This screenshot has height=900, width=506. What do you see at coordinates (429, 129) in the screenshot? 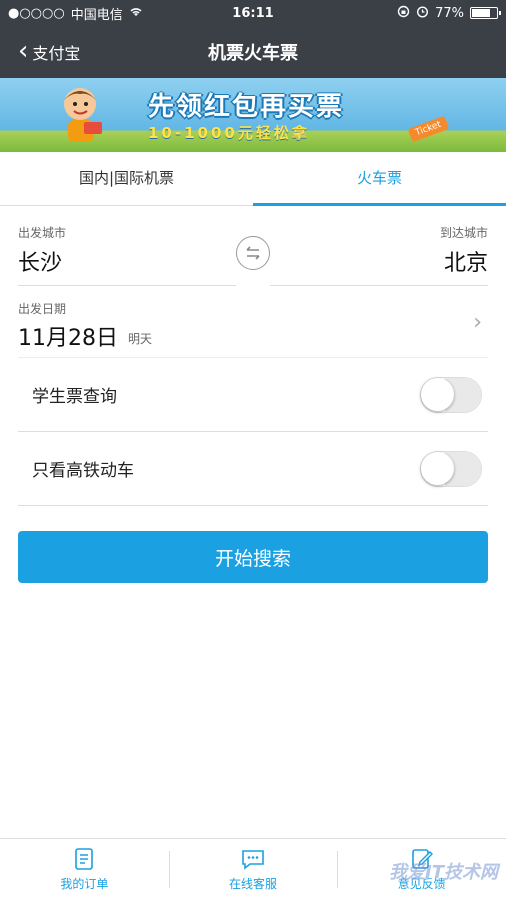
I see `ticket-tag: Ticket` at bounding box center [429, 129].